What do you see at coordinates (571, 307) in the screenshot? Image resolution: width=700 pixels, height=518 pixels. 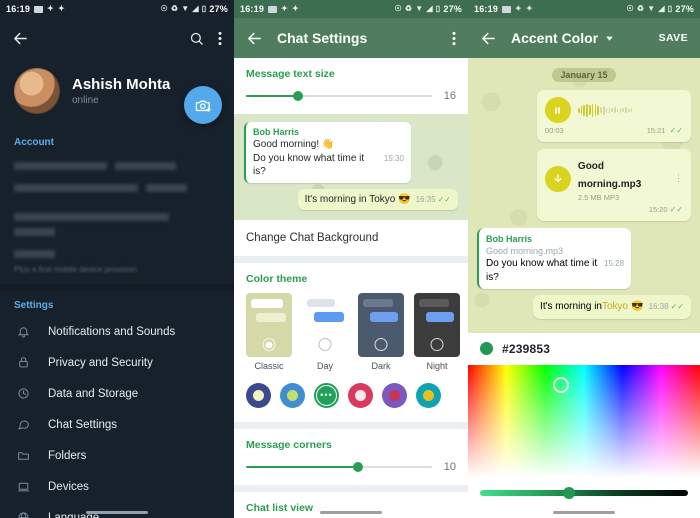 I see `outgoing-text: It's morning in` at bounding box center [571, 307].